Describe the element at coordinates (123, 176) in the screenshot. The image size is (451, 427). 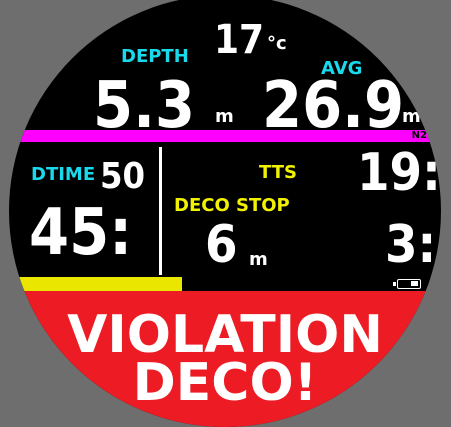
I see `dtime-value: 50` at that location.